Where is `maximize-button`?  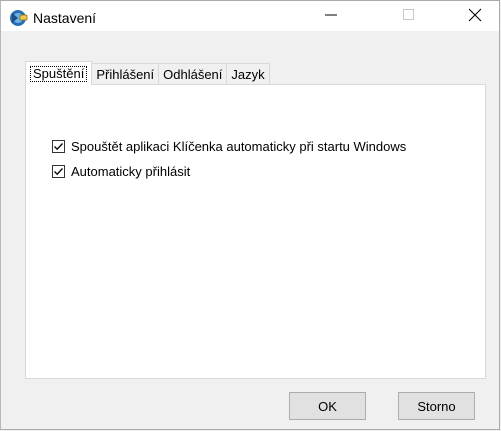
maximize-button is located at coordinates (409, 16).